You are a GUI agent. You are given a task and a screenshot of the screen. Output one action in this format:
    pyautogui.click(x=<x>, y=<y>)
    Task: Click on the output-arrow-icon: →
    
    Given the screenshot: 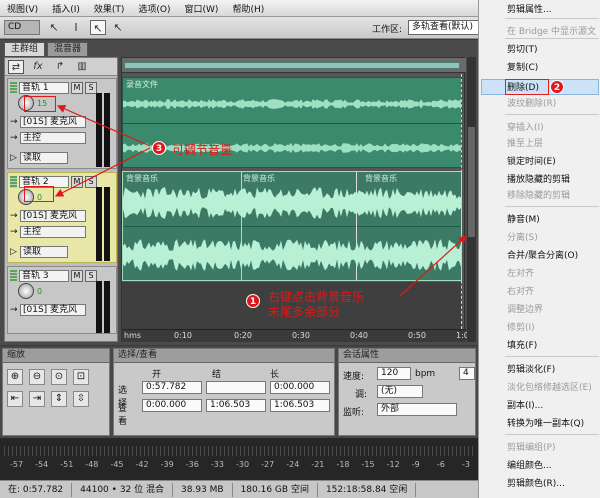 What is the action you would take?
    pyautogui.click(x=14, y=138)
    